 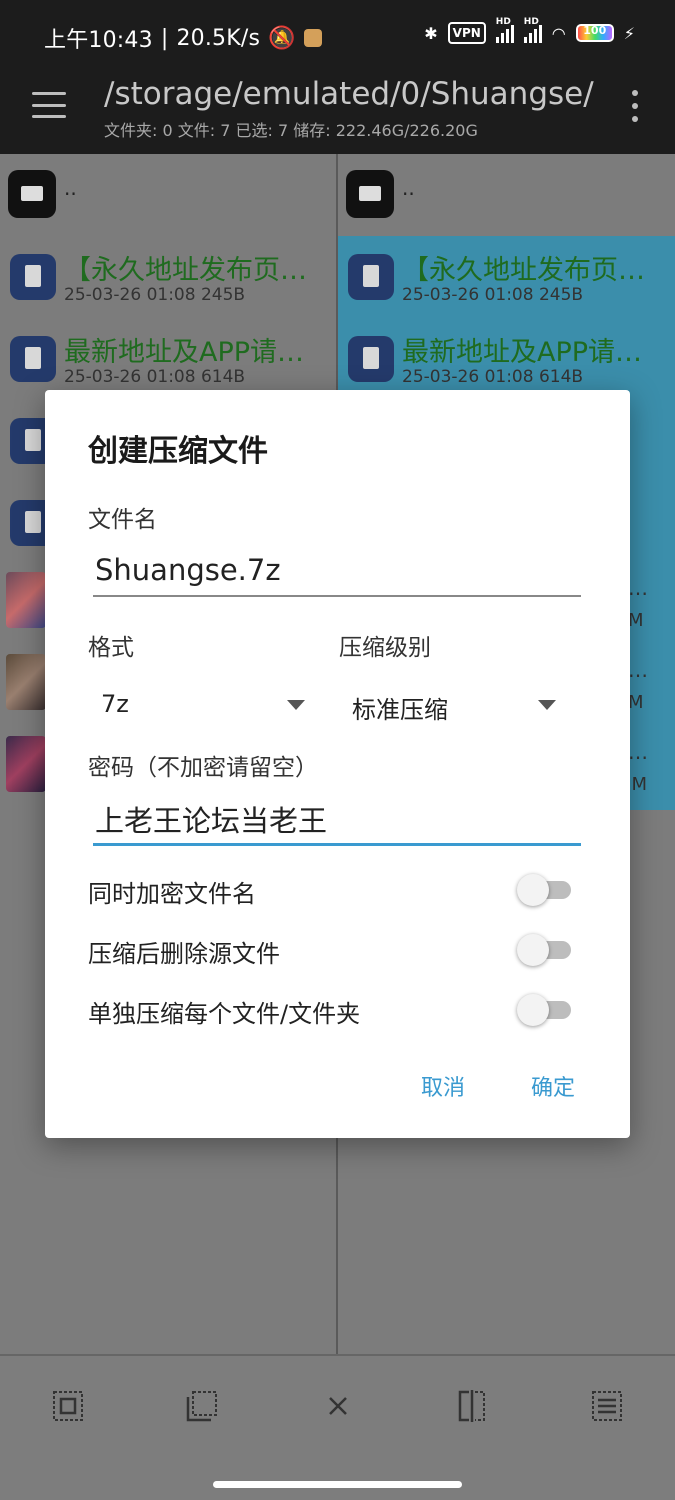 What do you see at coordinates (594, 33) in the screenshot?
I see `battery-icon: 100` at bounding box center [594, 33].